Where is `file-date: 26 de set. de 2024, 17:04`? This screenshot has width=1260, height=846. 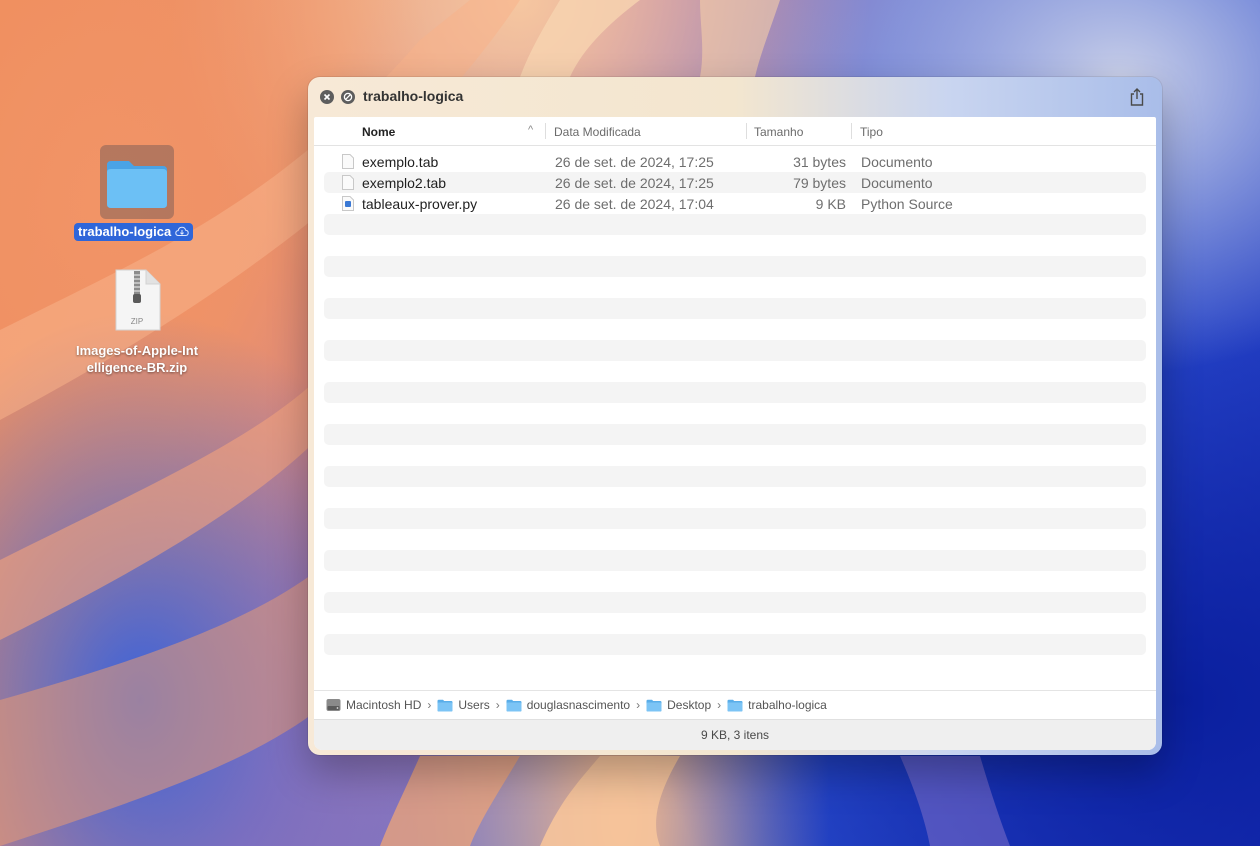
file-date: 26 de set. de 2024, 17:04 is located at coordinates (634, 204).